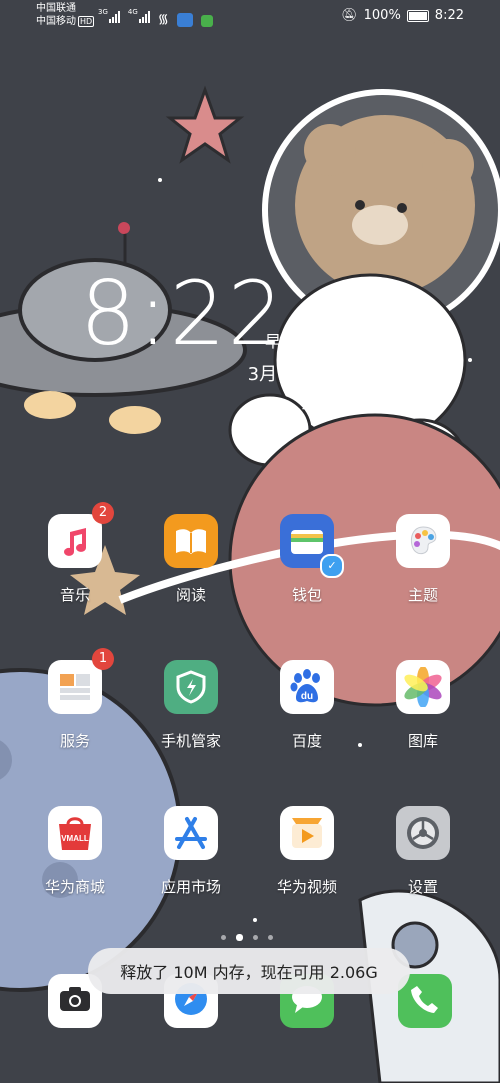 The height and width of the screenshot is (1083, 500). I want to click on app-label: 钱包, so click(306, 595).